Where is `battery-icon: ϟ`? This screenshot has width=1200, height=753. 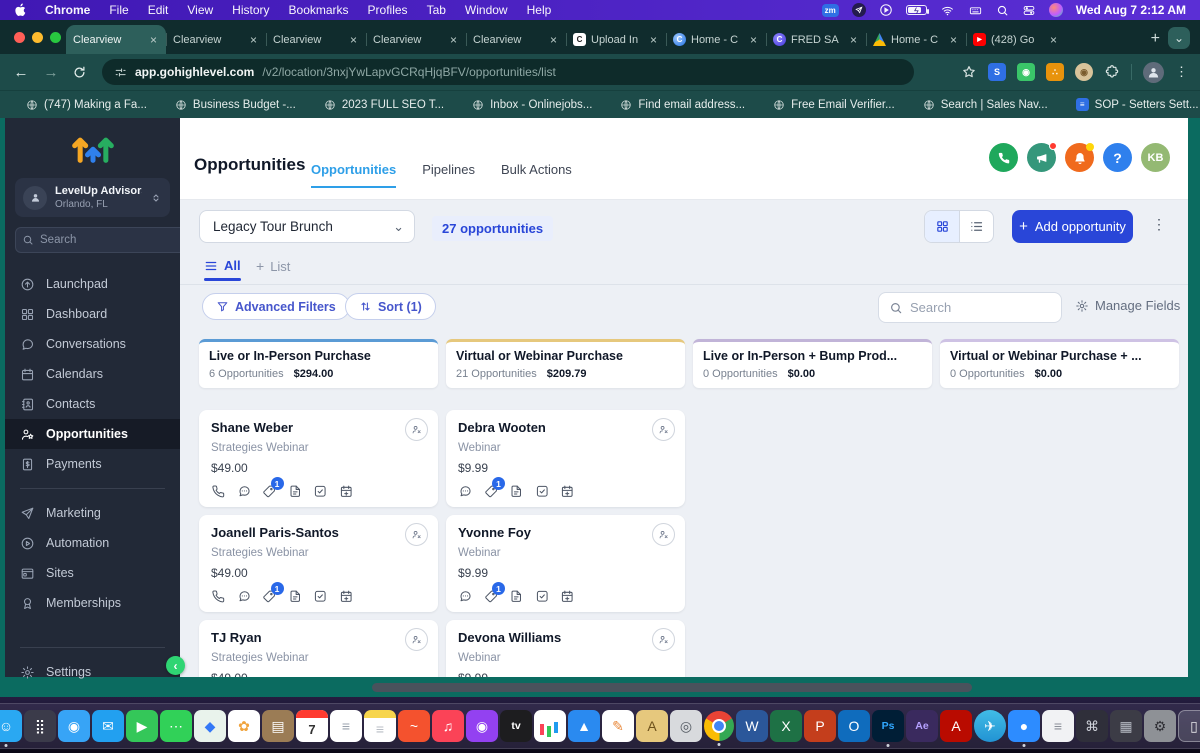 battery-icon: ϟ is located at coordinates (917, 10).